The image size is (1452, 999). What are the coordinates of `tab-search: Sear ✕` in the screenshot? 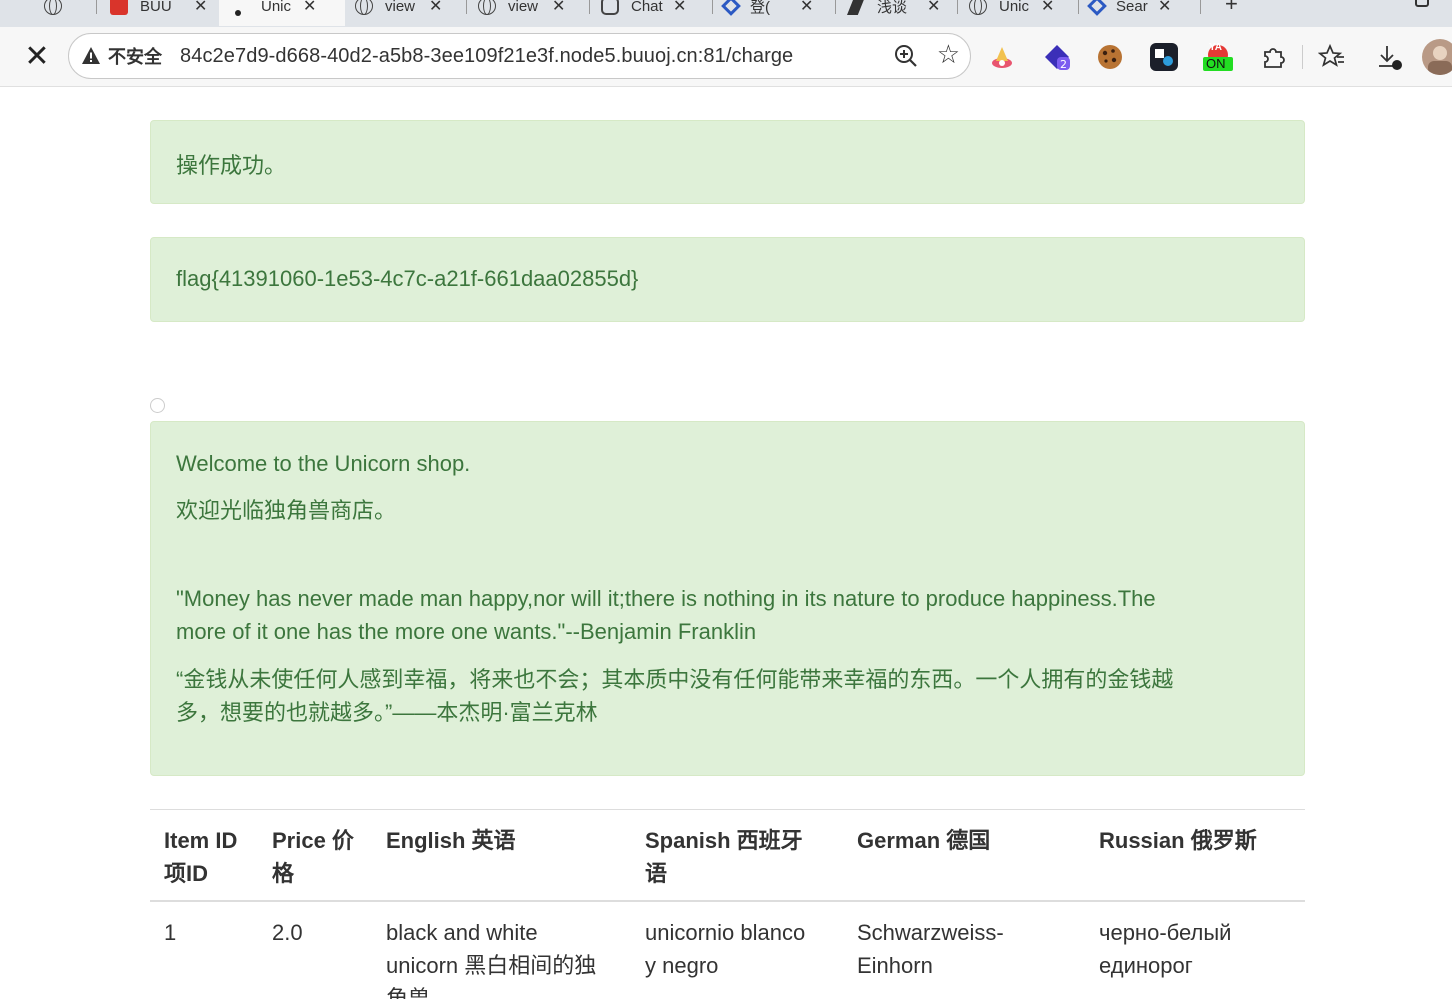 It's located at (1130, 13).